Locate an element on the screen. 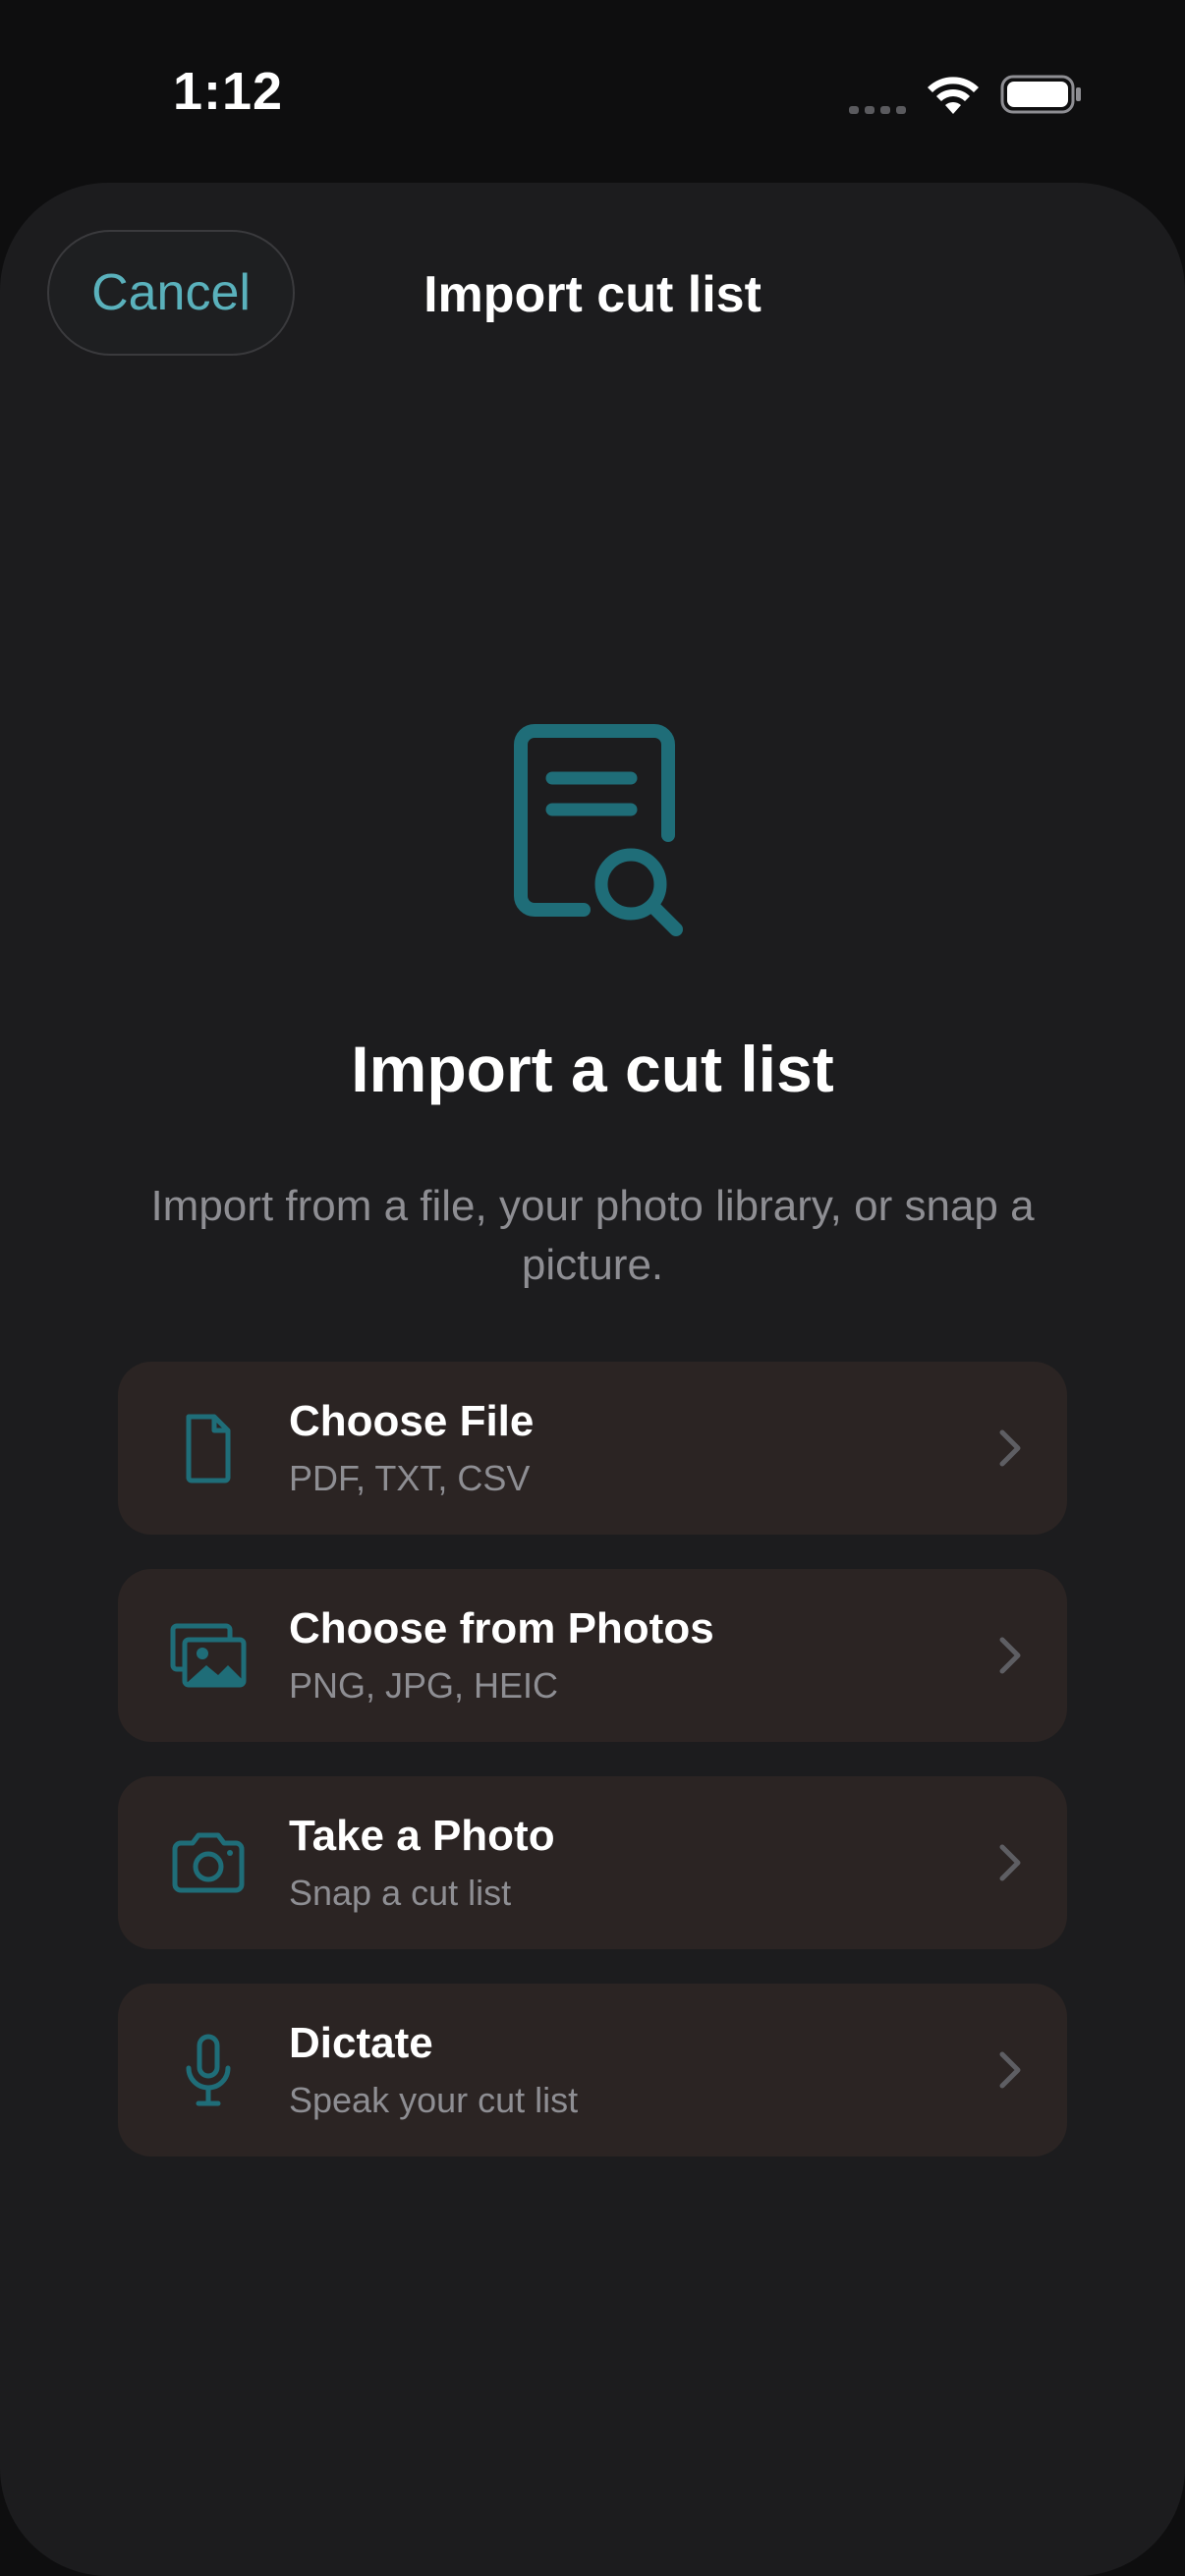 The image size is (1185, 2576). status-bar: 1:12 is located at coordinates (592, 91).